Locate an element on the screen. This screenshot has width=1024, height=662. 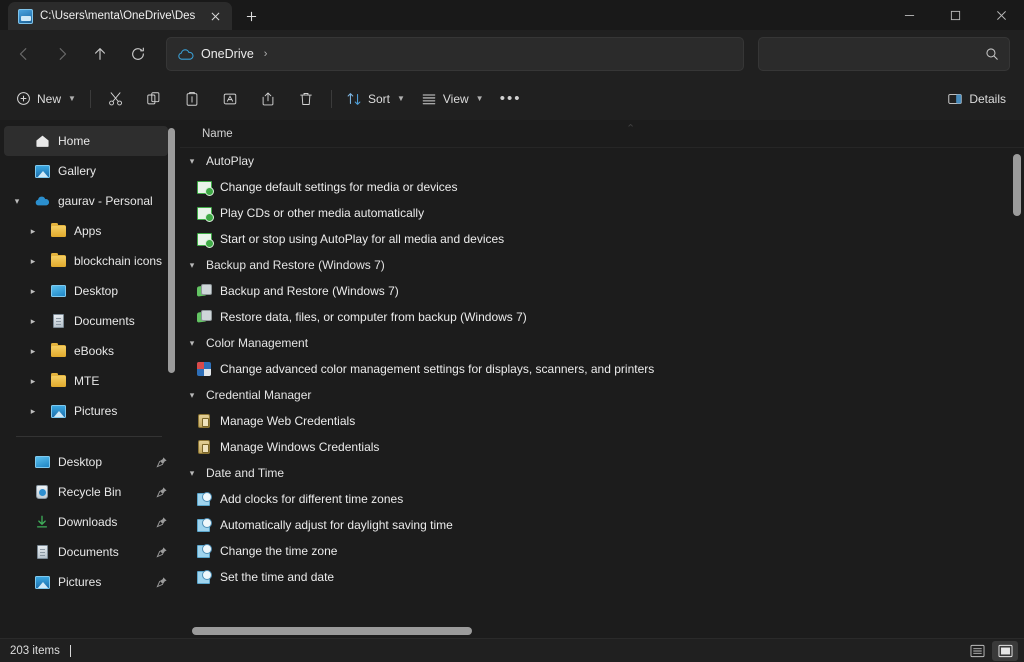
group-header-color-management: ▾ Color Management is located at coordinates (602, 343).